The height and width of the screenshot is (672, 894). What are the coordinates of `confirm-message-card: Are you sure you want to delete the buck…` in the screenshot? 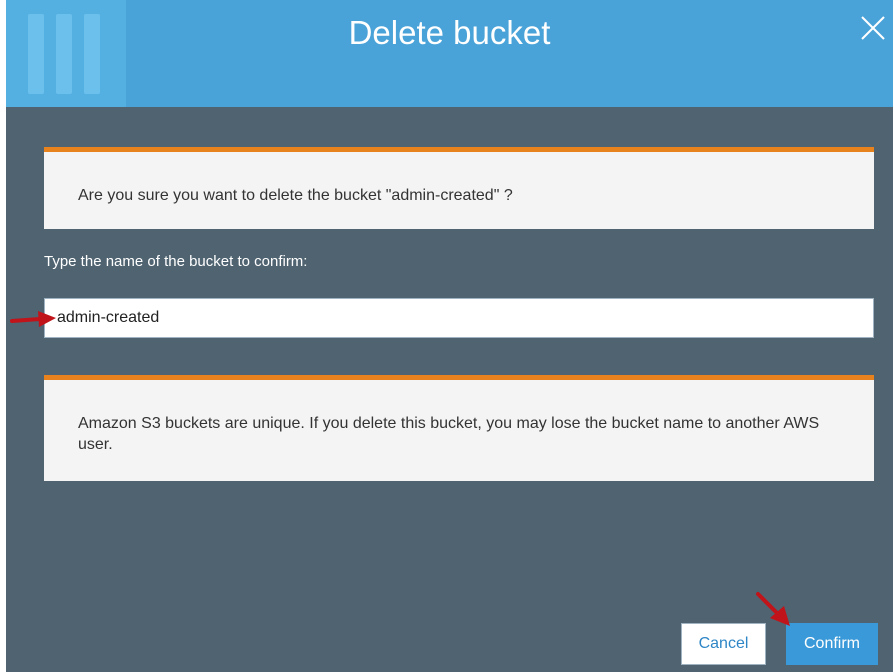 It's located at (459, 188).